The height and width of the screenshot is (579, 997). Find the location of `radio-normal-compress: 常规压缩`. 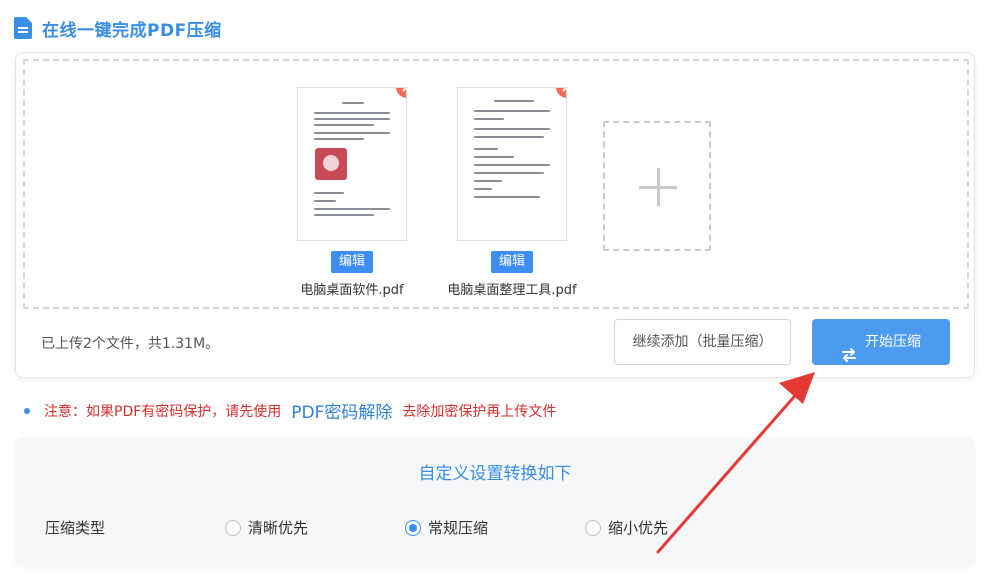

radio-normal-compress: 常规压缩 is located at coordinates (446, 528).